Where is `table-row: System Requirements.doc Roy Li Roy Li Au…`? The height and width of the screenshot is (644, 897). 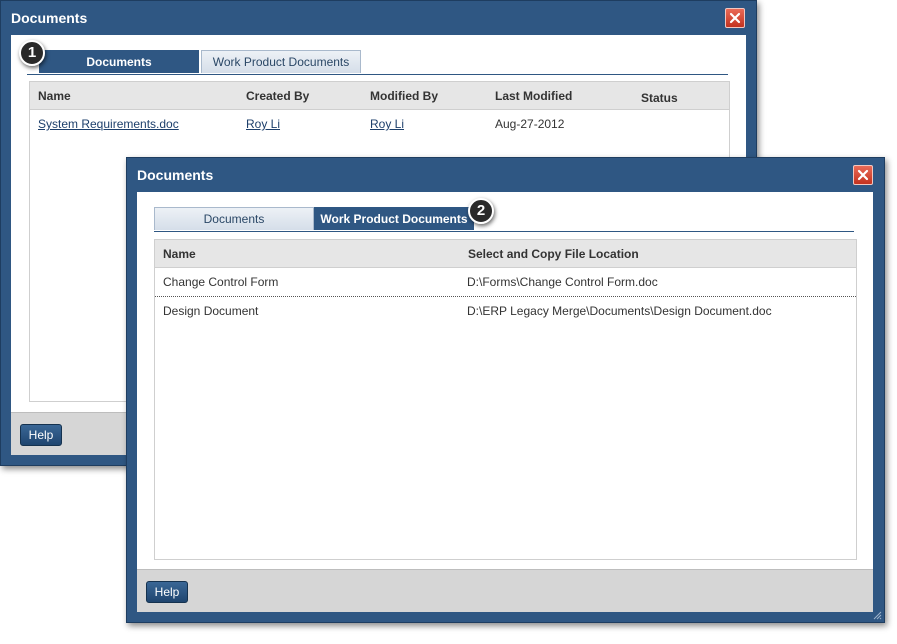 table-row: System Requirements.doc Roy Li Roy Li Au… is located at coordinates (379, 124).